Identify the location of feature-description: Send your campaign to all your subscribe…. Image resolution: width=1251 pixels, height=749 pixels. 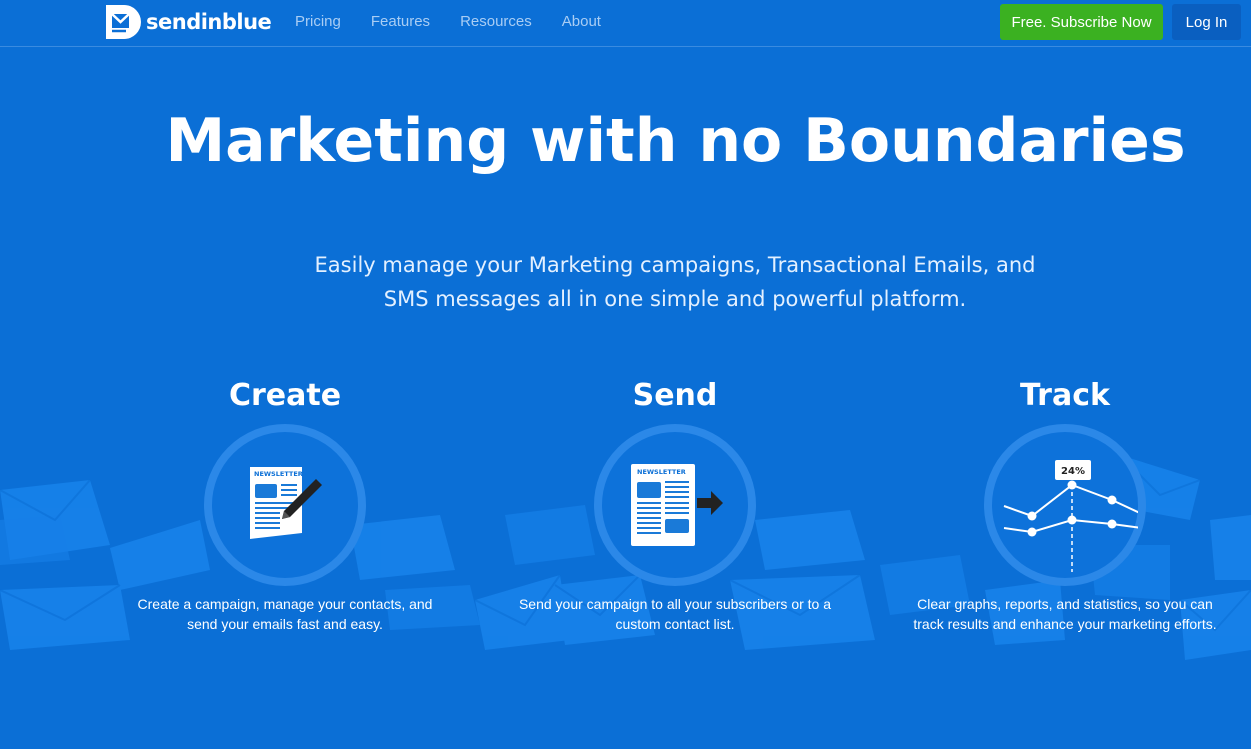
(675, 614).